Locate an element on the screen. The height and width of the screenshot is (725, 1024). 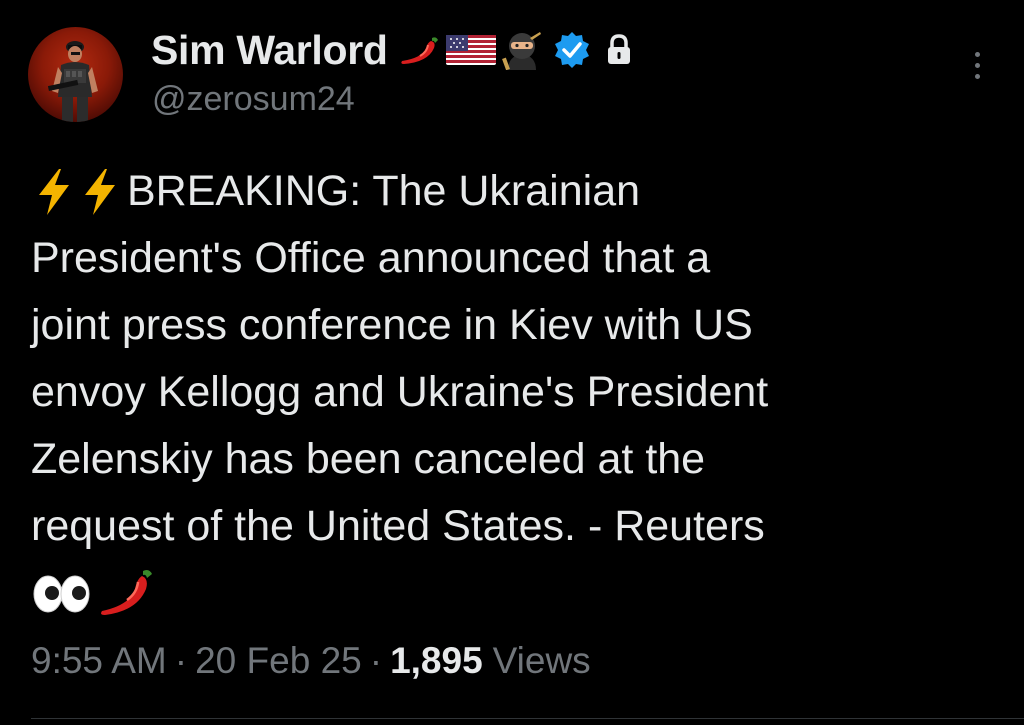
tweet-line-text: envoy Kellogg and Ukraine's President is located at coordinates (400, 392).